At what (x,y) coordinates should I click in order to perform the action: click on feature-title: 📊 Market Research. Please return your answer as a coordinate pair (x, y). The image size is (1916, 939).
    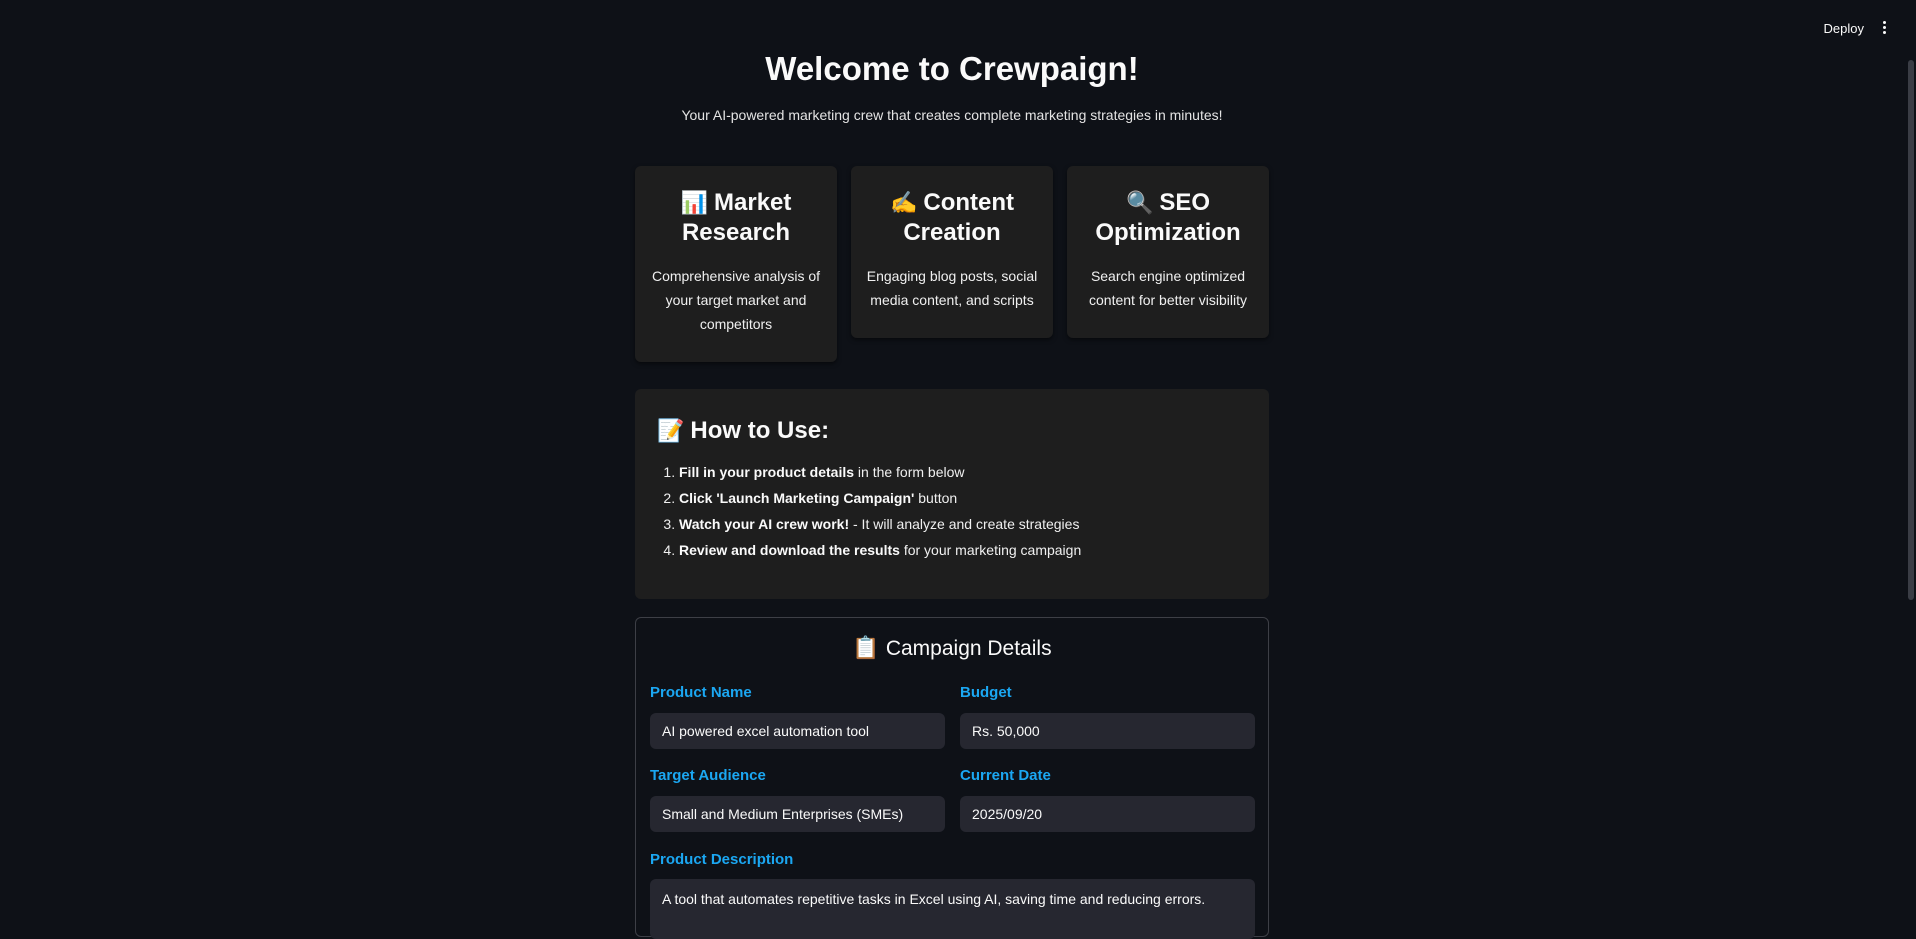
    Looking at the image, I should click on (736, 218).